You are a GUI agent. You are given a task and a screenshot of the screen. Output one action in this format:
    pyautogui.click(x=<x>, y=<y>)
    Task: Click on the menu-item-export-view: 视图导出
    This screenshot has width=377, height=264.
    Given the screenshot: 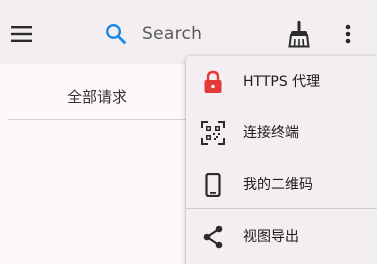 What is the action you would take?
    pyautogui.click(x=281, y=237)
    